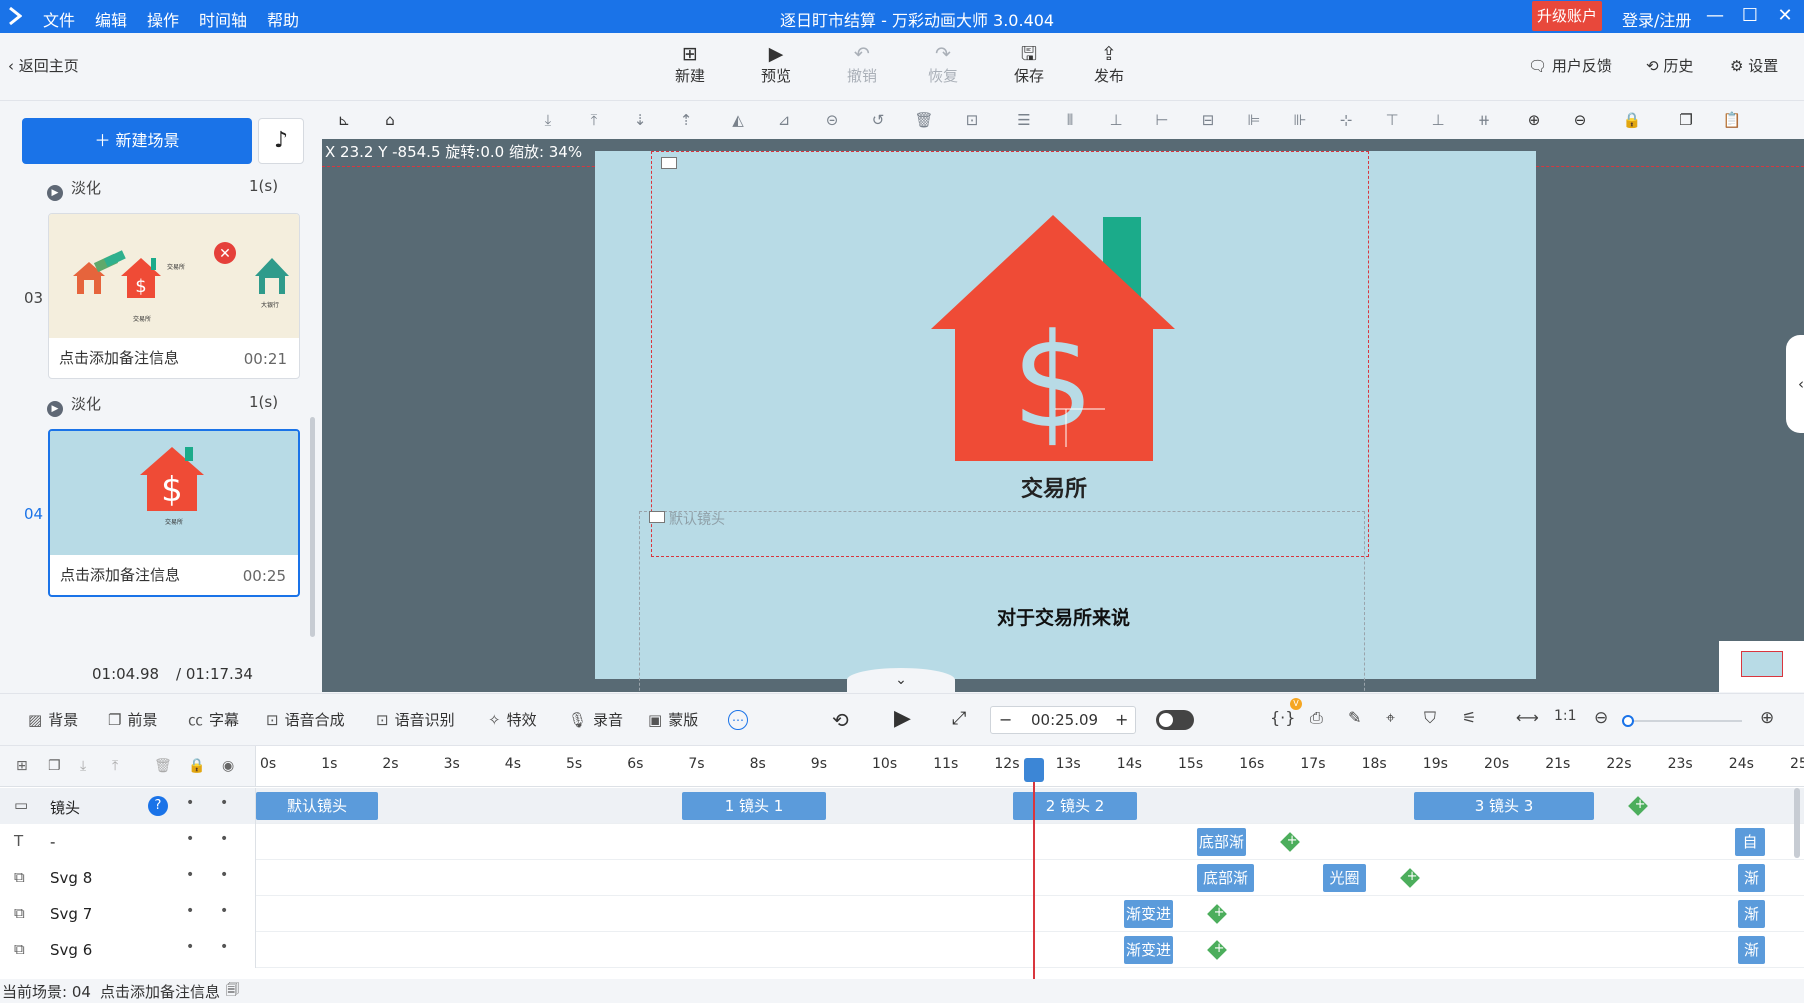 This screenshot has height=1003, width=1804. What do you see at coordinates (972, 120) in the screenshot?
I see `crop-icon: ⊡` at bounding box center [972, 120].